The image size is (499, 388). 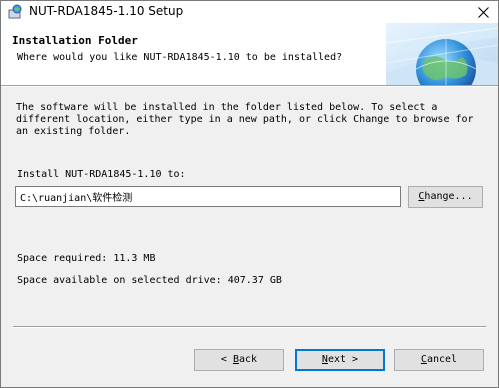 What do you see at coordinates (249, 86) in the screenshot?
I see `header-divider` at bounding box center [249, 86].